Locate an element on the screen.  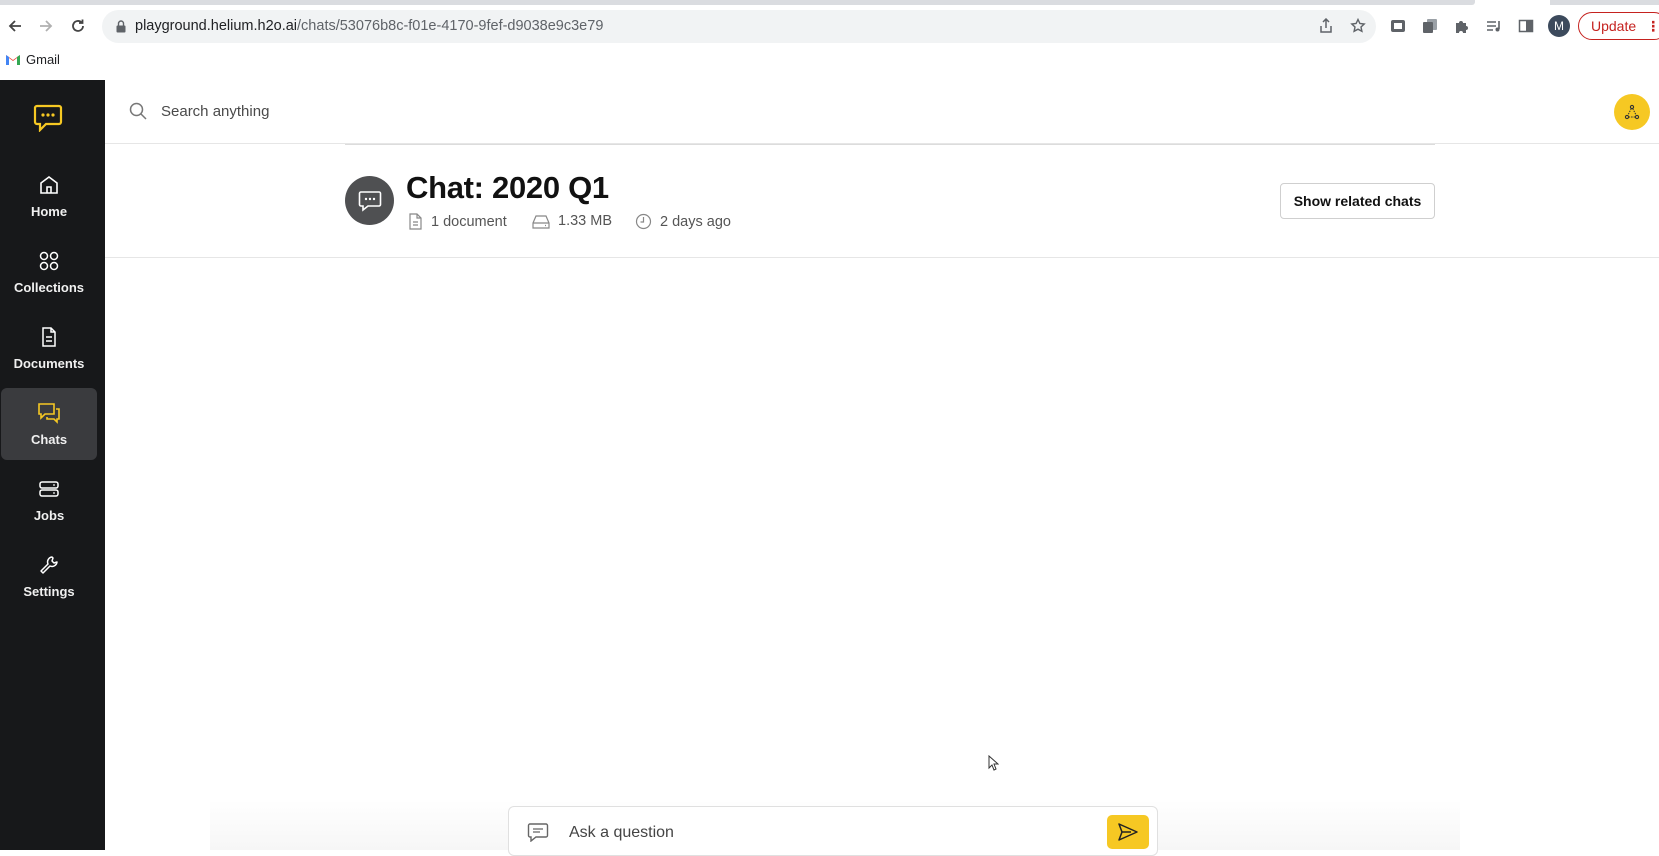
sidebar-item-label: Collections is located at coordinates (49, 287).